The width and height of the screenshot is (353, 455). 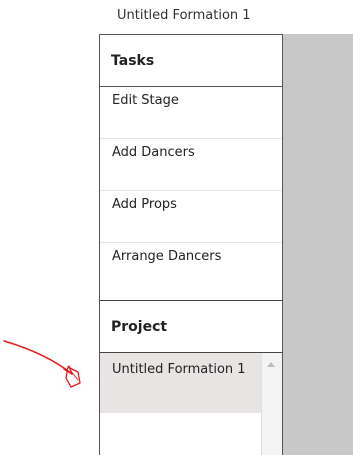 What do you see at coordinates (191, 217) in the screenshot?
I see `task-add-props: Add Props` at bounding box center [191, 217].